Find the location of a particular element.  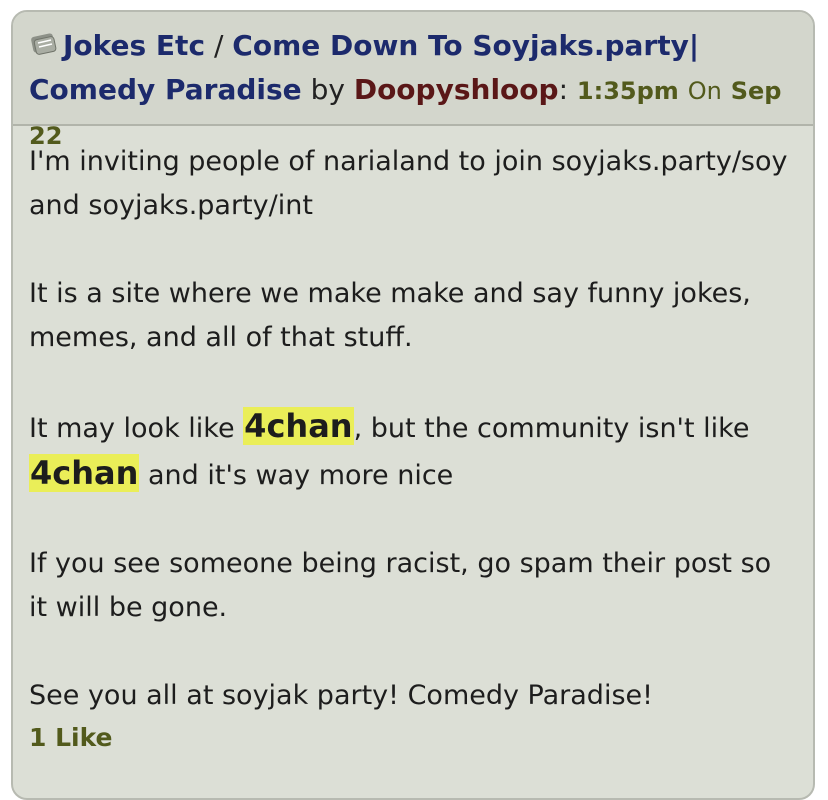

board-link: Jokes Etc is located at coordinates (134, 45).